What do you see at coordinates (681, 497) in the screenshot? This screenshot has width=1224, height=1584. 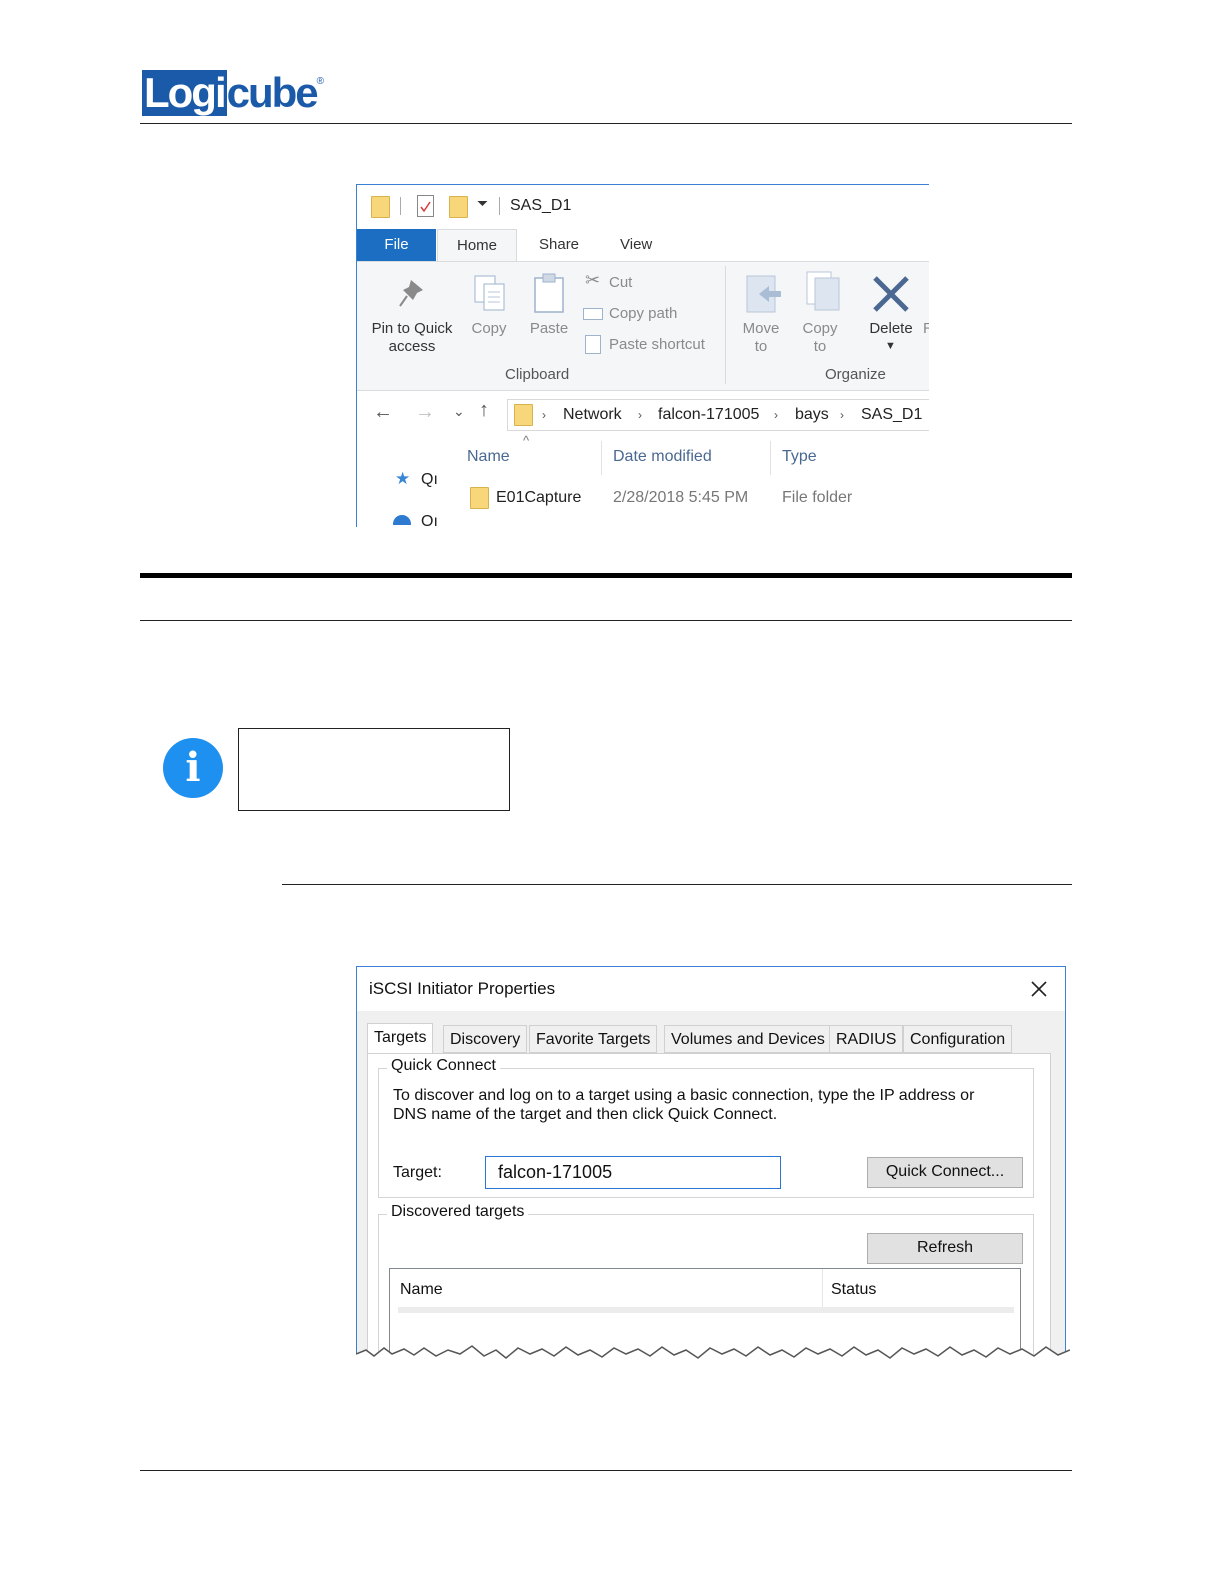 I see `file-date: 2/28/2018 5:45 PM` at bounding box center [681, 497].